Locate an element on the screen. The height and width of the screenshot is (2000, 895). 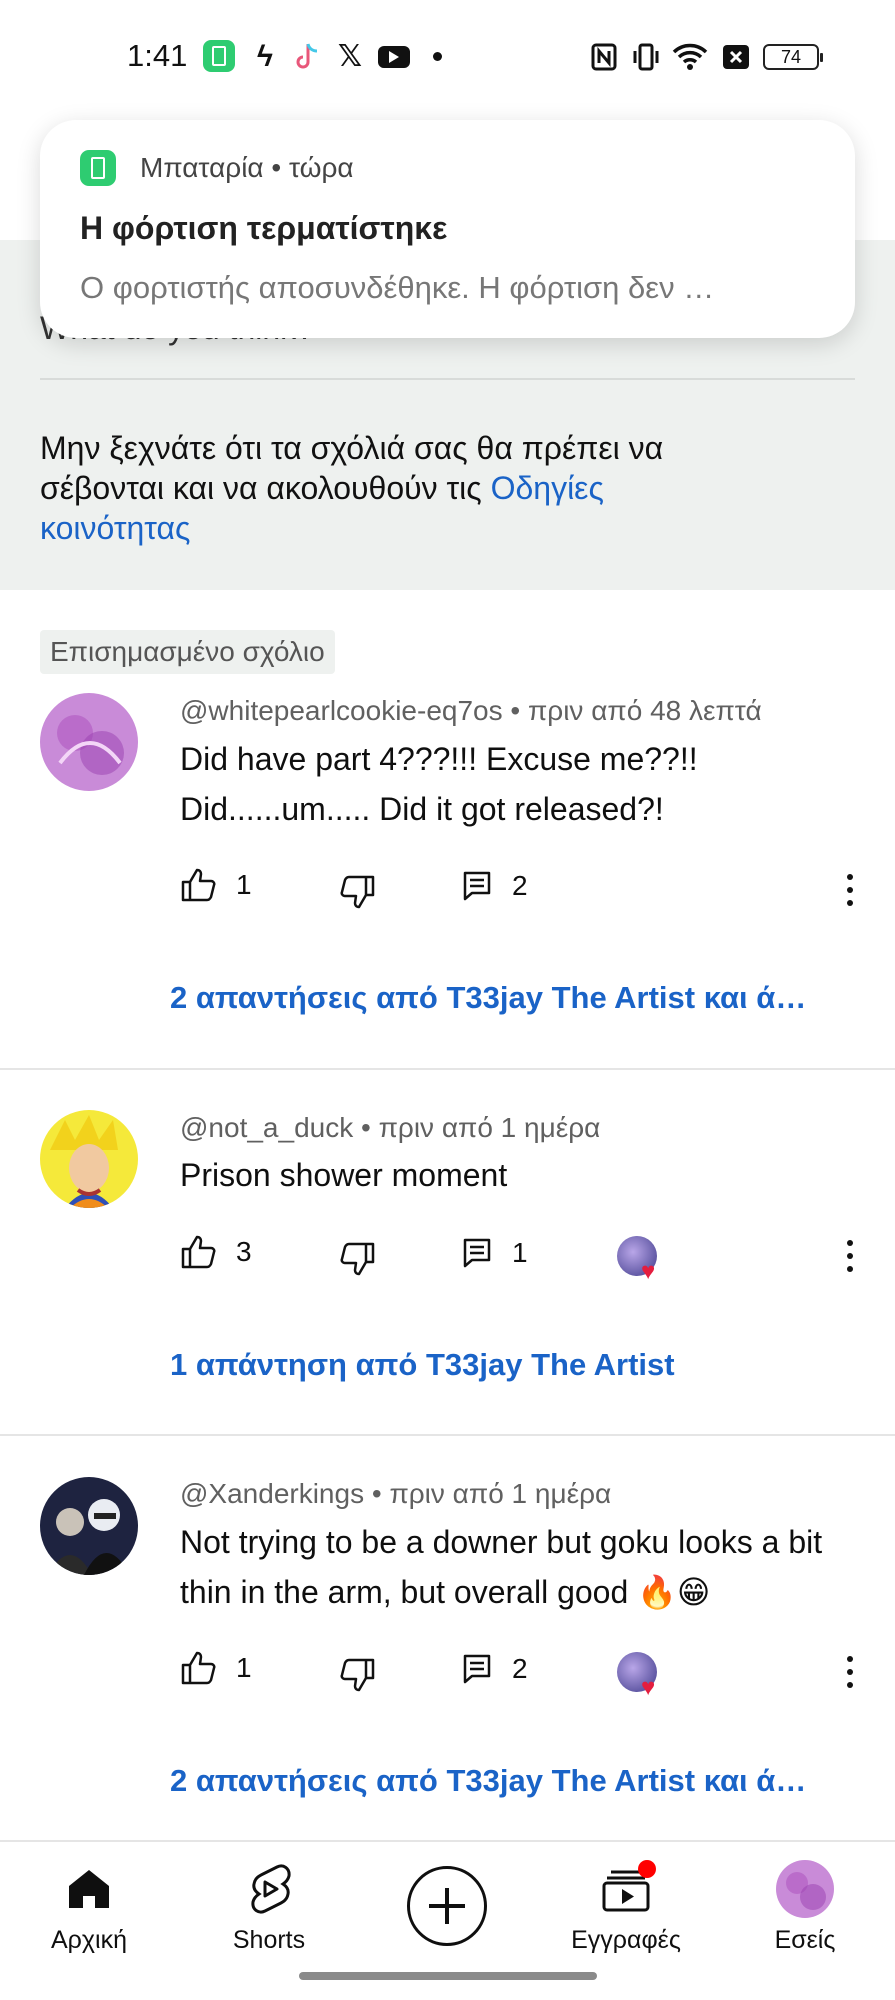
reply-count: 1 is located at coordinates (520, 1252).